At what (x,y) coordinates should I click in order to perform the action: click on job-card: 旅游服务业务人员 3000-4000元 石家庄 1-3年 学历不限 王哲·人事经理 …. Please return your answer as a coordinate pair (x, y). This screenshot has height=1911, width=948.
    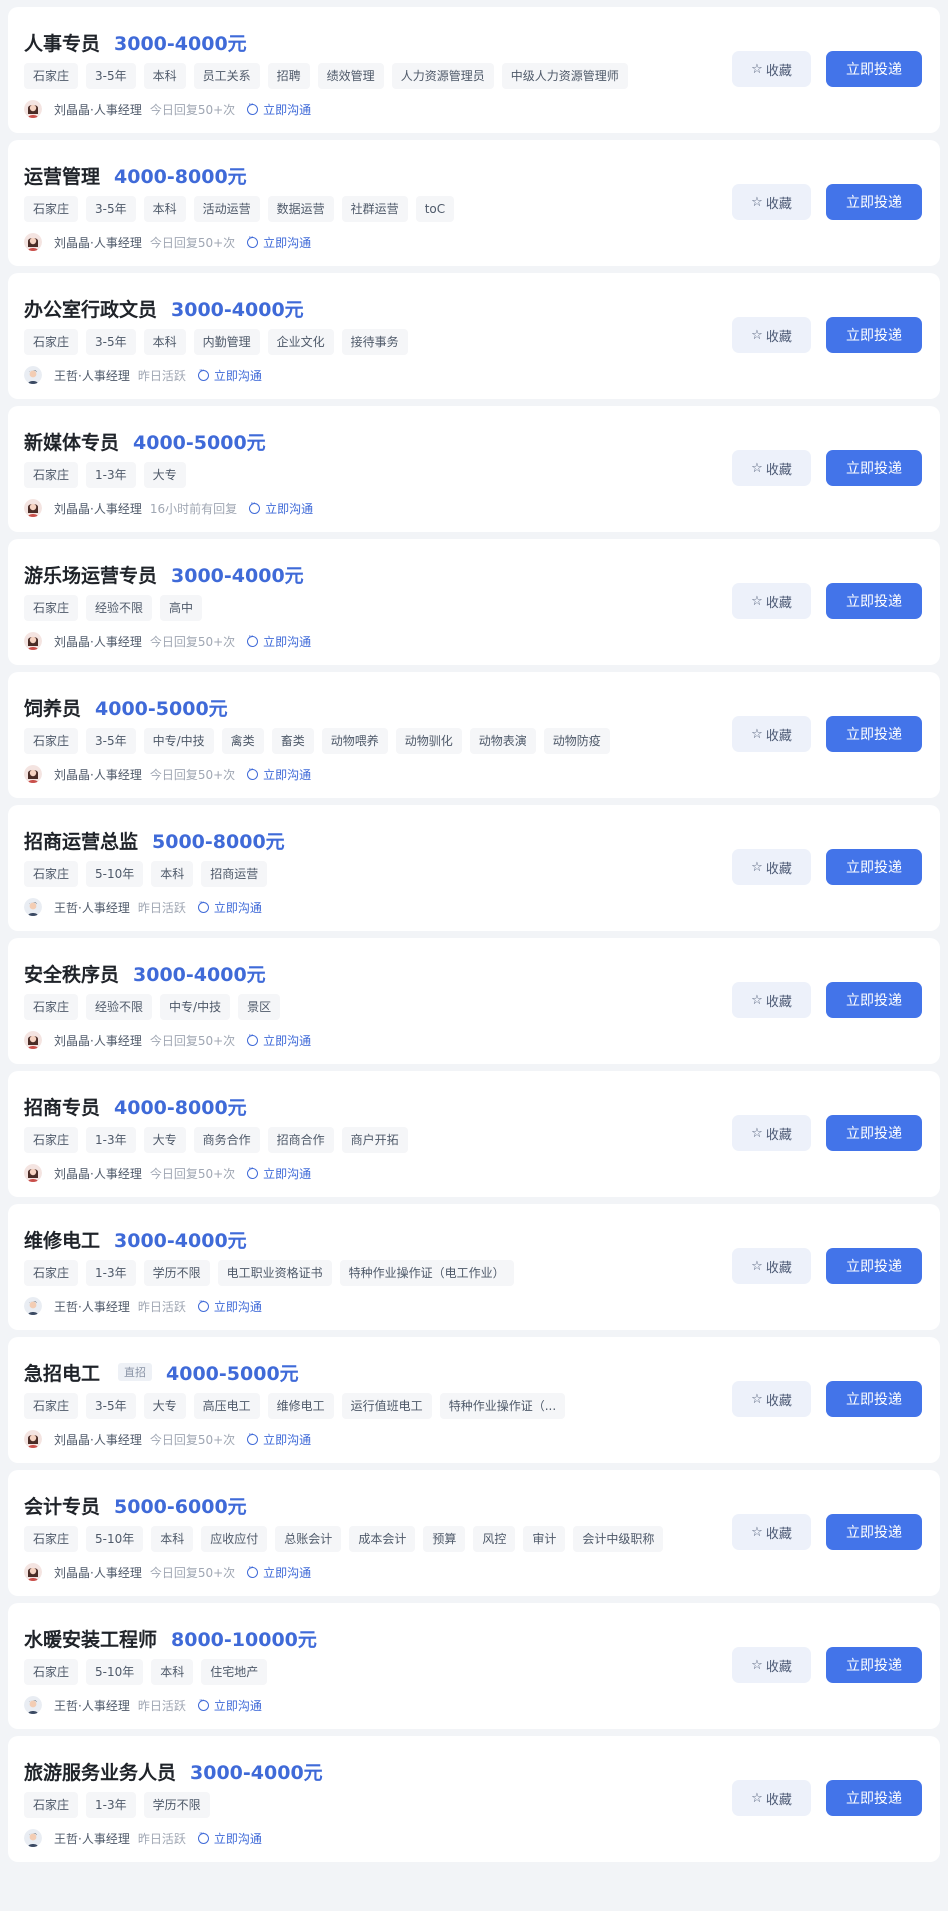
    Looking at the image, I should click on (474, 1799).